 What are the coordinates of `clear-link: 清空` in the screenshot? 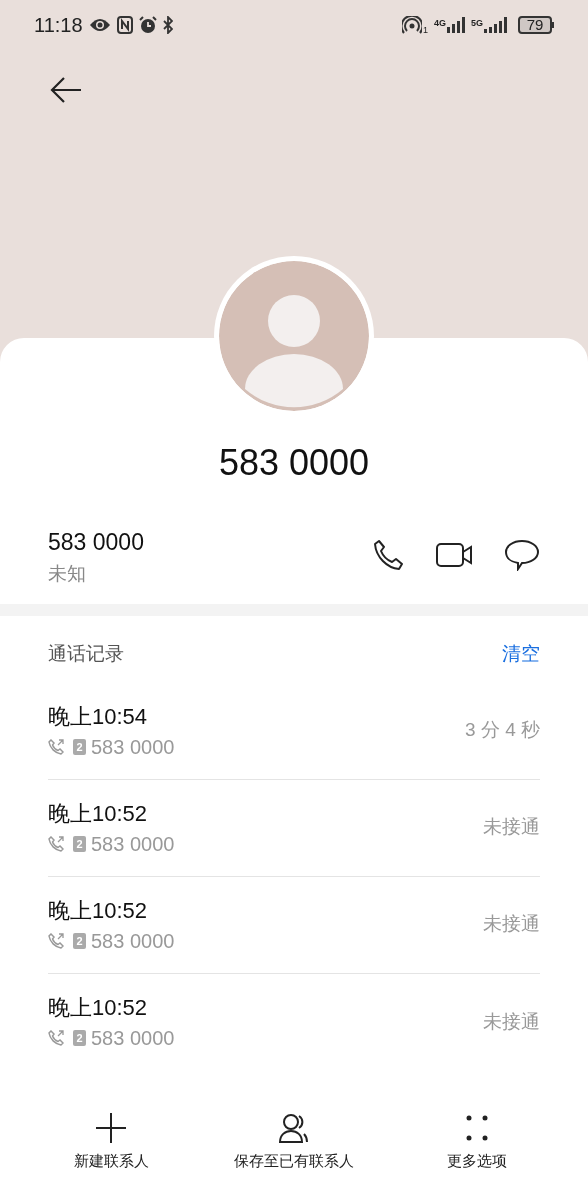 It's located at (521, 654).